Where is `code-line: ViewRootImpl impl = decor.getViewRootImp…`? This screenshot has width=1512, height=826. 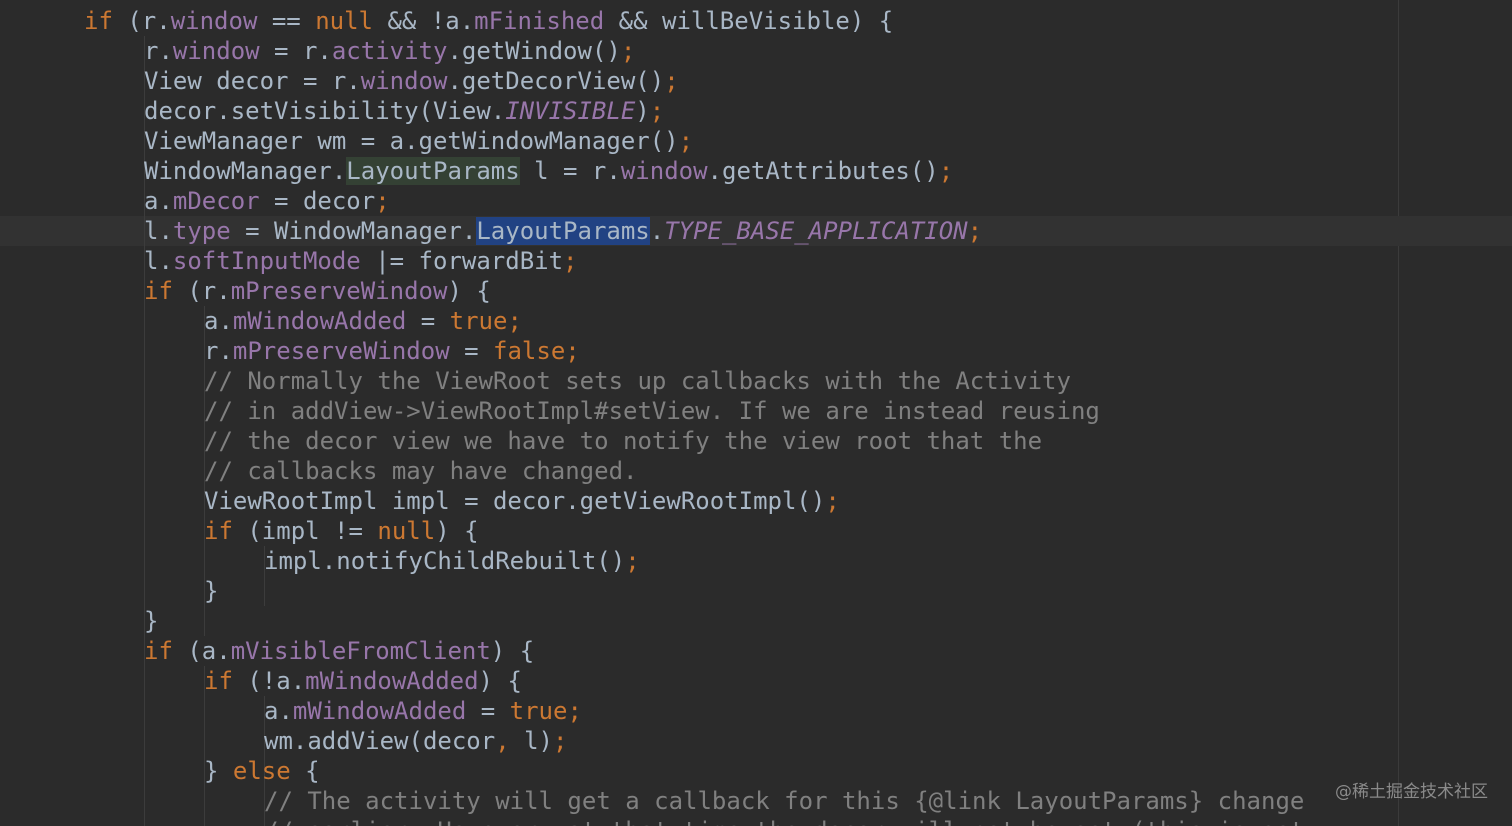 code-line: ViewRootImpl impl = decor.getViewRootImp… is located at coordinates (522, 501).